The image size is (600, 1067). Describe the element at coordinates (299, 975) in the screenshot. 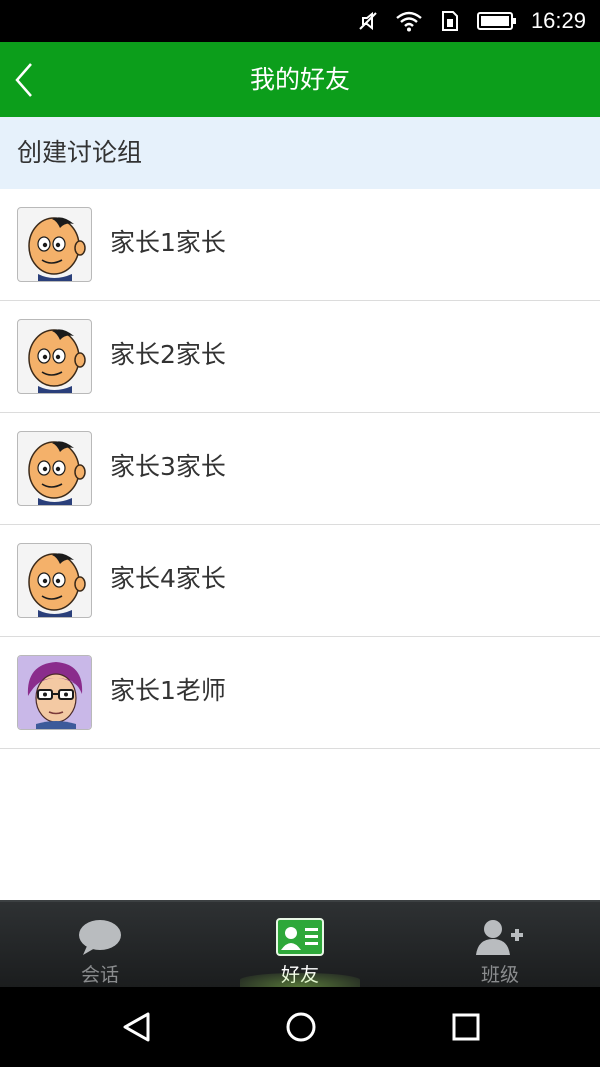

I see `tab-label: 好友` at that location.